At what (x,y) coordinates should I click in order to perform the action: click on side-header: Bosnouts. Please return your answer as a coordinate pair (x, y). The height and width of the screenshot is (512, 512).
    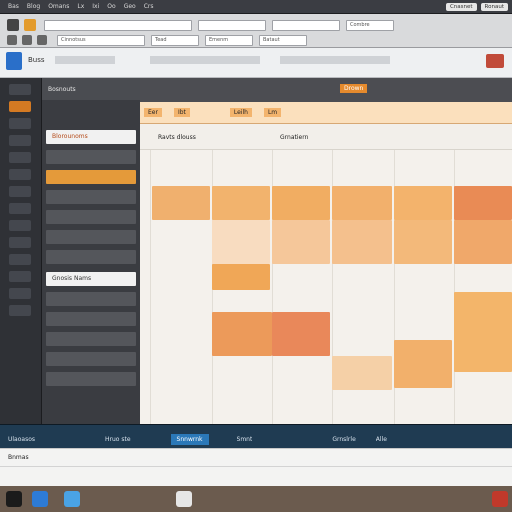
    Looking at the image, I should click on (91, 89).